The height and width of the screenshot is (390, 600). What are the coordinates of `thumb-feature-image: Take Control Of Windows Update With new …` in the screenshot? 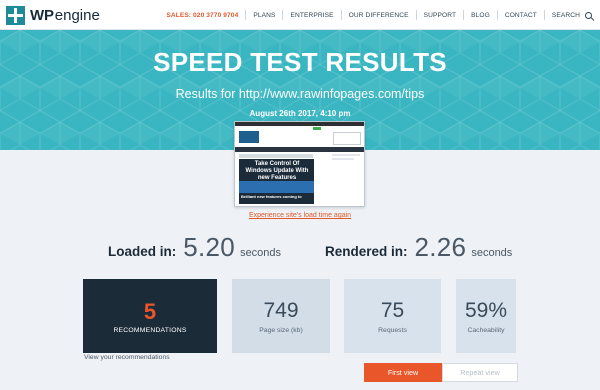 It's located at (276, 181).